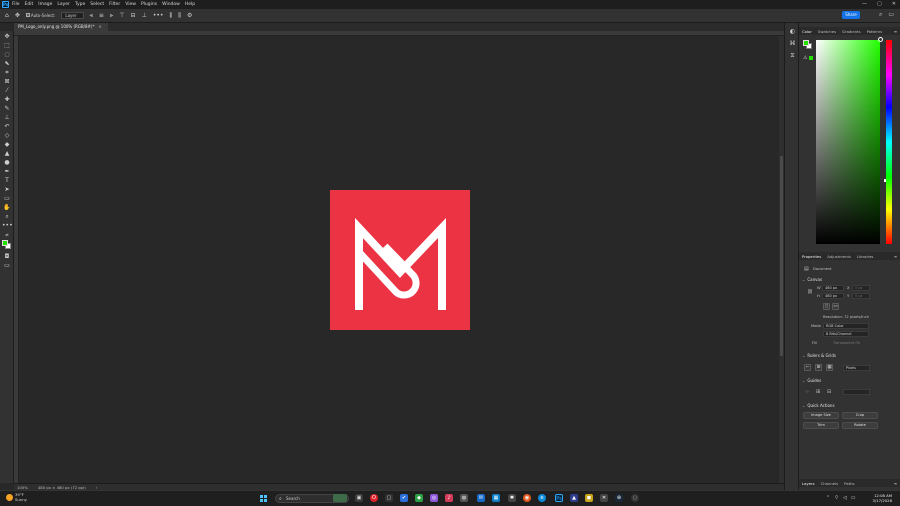 This screenshot has height=506, width=900. Describe the element at coordinates (419, 498) in the screenshot. I see `app-icon-5: ◆` at that location.